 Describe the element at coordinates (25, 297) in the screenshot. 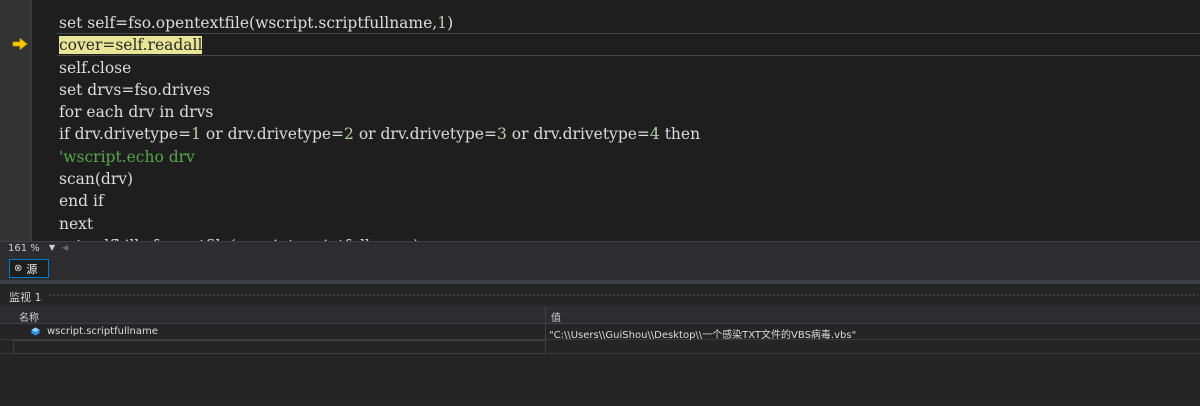

I see `watch-panel-title: 监视 1` at that location.